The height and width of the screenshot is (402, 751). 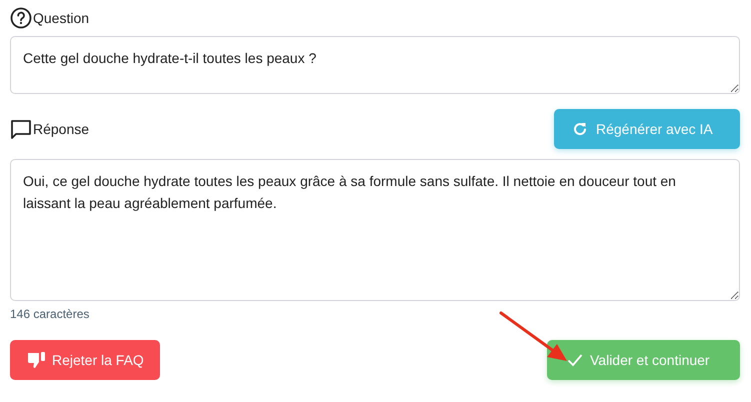 I want to click on reject-button: Rejeter la FAQ, so click(x=85, y=360).